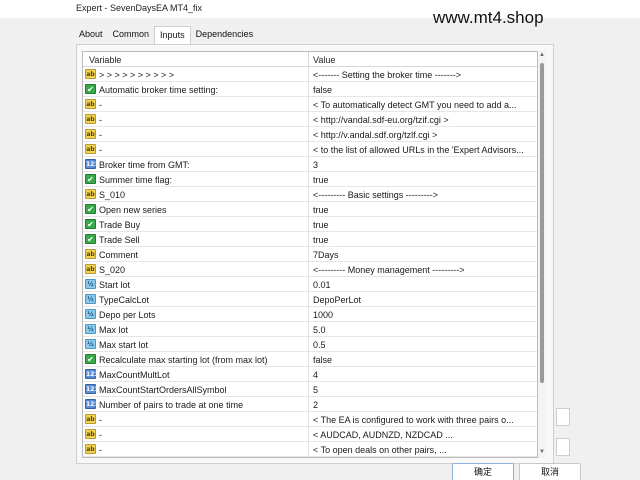 The width and height of the screenshot is (640, 480). I want to click on variable-value: 2, so click(424, 405).